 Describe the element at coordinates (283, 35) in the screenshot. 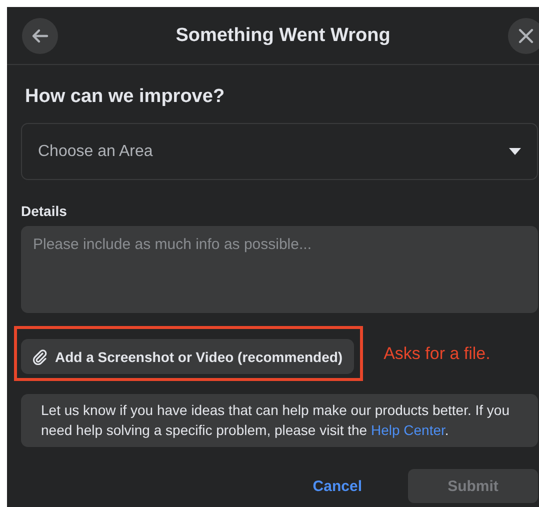

I see `dialog-title: Something Went Wrong` at that location.